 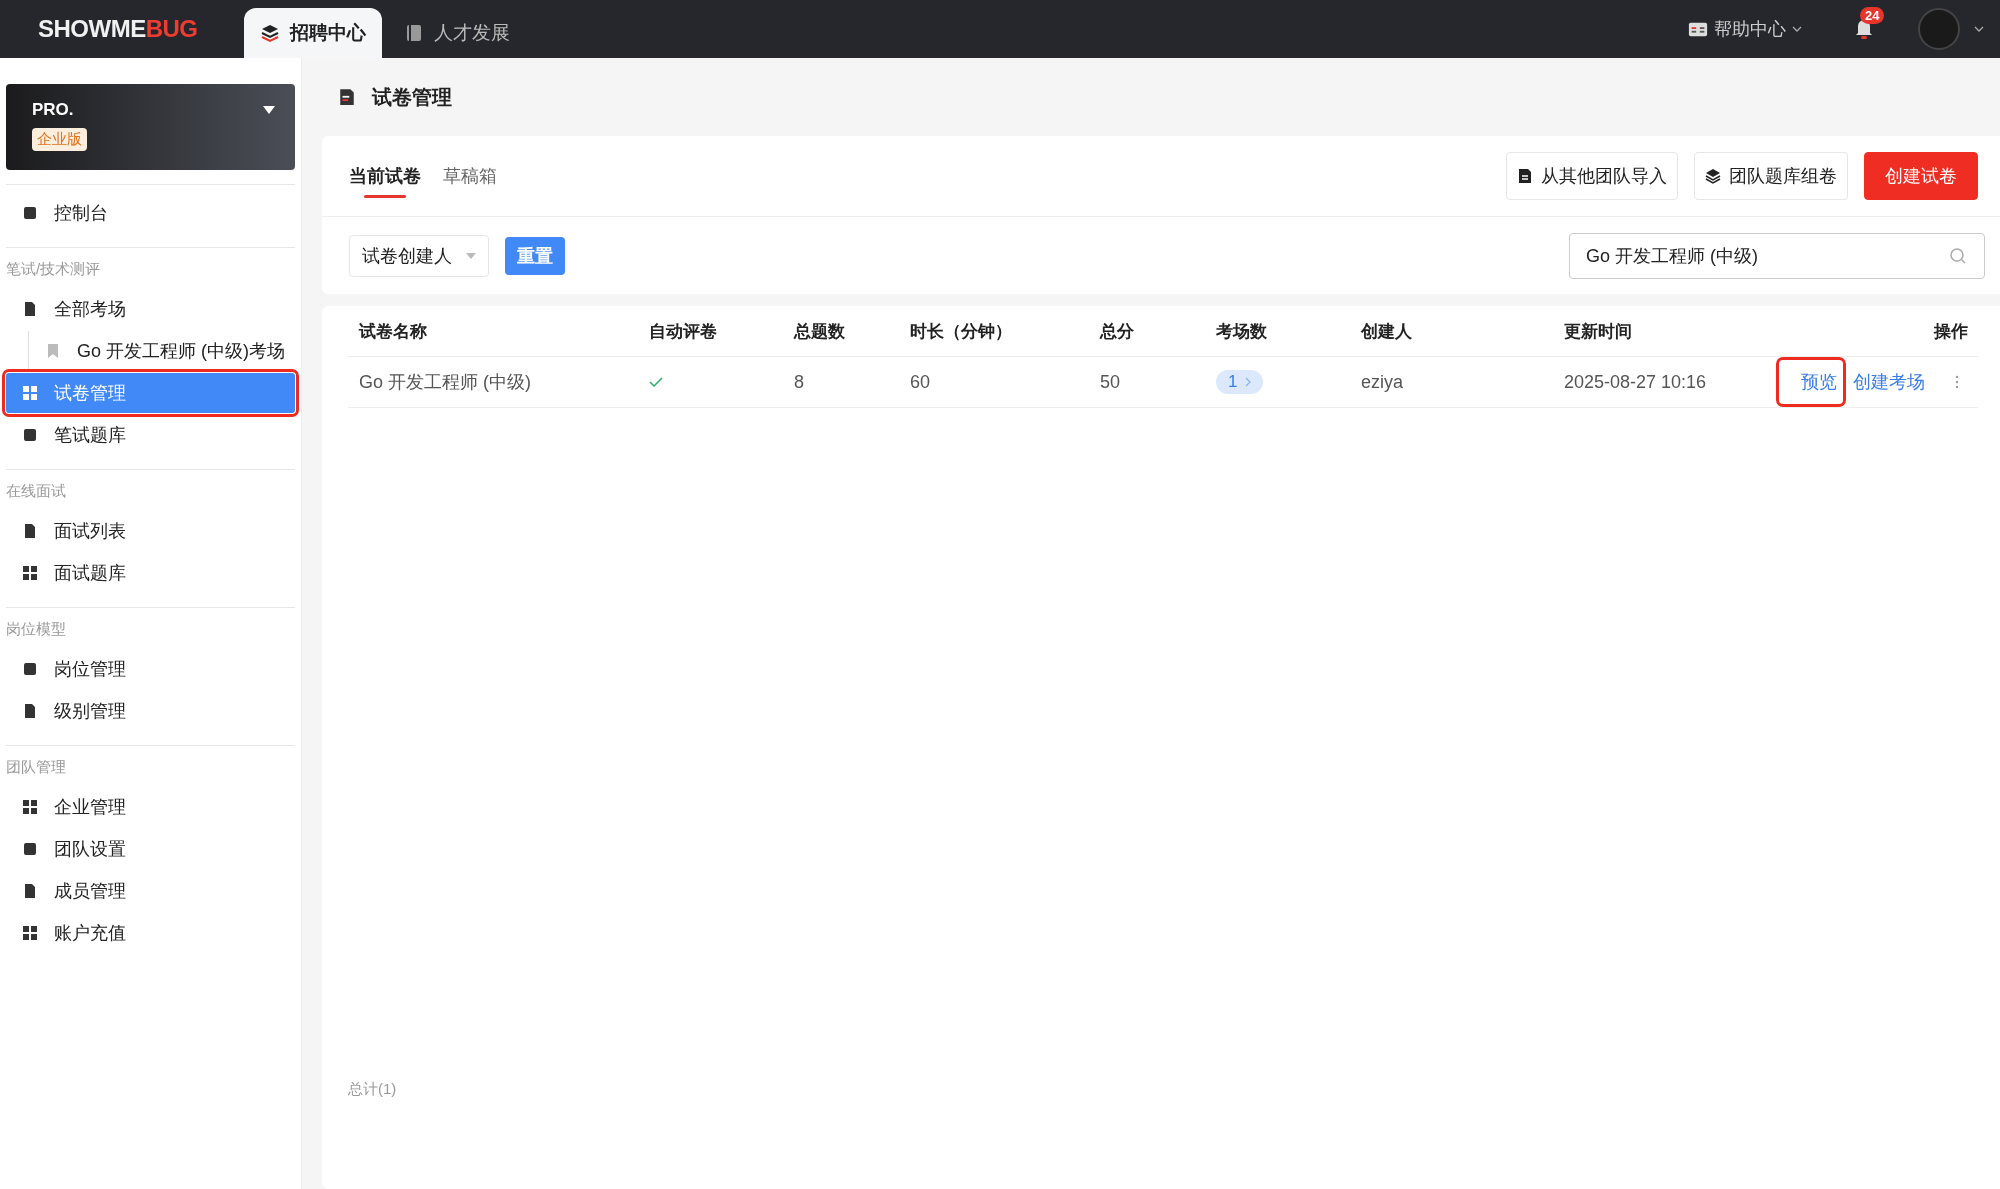 What do you see at coordinates (393, 331) in the screenshot?
I see `column-header: 试卷名称` at bounding box center [393, 331].